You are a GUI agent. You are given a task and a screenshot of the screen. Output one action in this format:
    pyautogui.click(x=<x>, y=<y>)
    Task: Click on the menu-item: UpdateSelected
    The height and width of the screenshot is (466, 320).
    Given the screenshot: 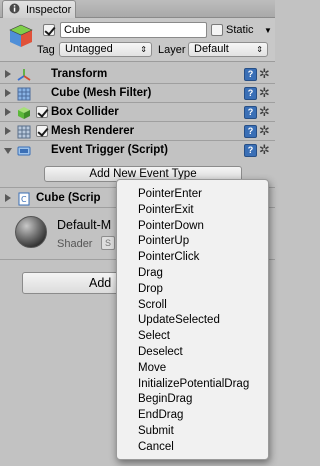 What is the action you would take?
    pyautogui.click(x=179, y=320)
    